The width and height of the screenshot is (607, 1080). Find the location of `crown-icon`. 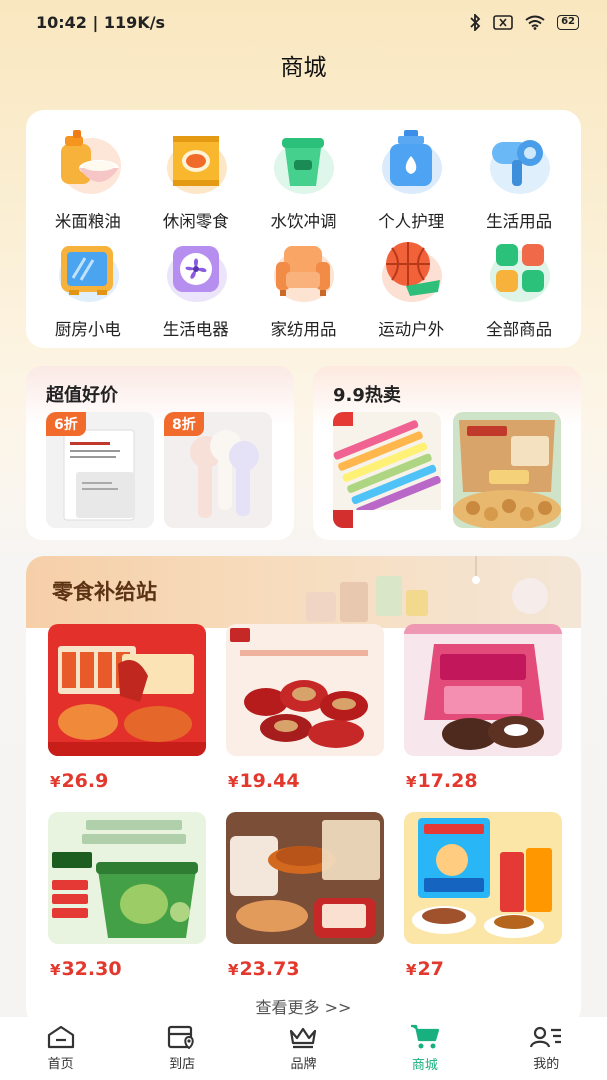

crown-icon is located at coordinates (303, 1037).